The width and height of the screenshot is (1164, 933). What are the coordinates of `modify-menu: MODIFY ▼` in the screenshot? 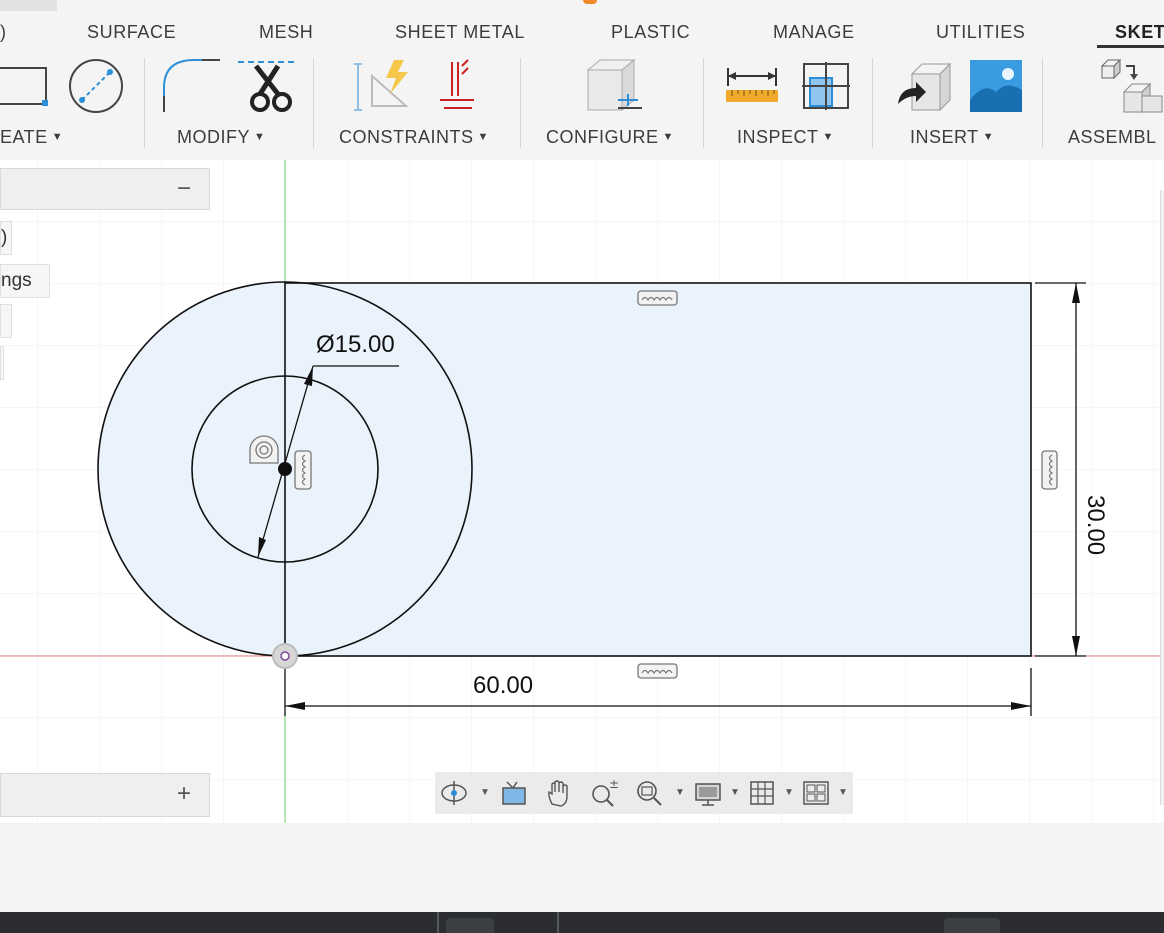 It's located at (221, 137).